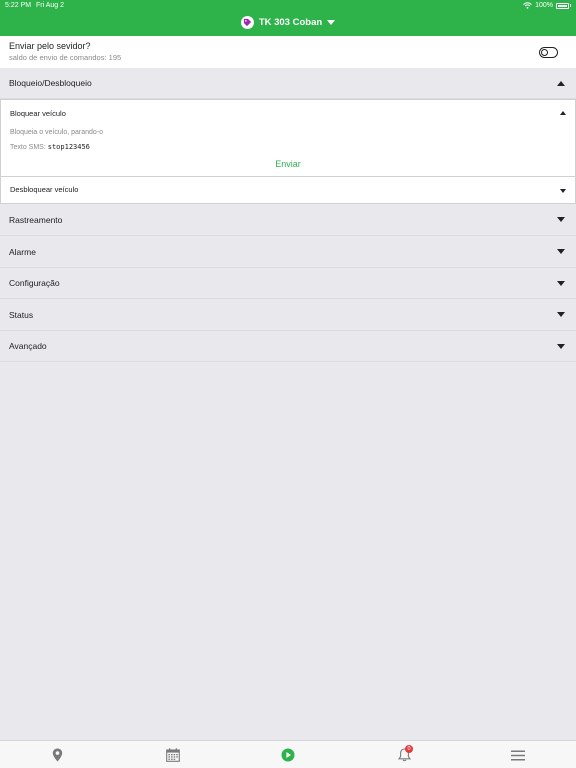 The image size is (576, 768). I want to click on section-avancado-label: Avançado, so click(28, 346).